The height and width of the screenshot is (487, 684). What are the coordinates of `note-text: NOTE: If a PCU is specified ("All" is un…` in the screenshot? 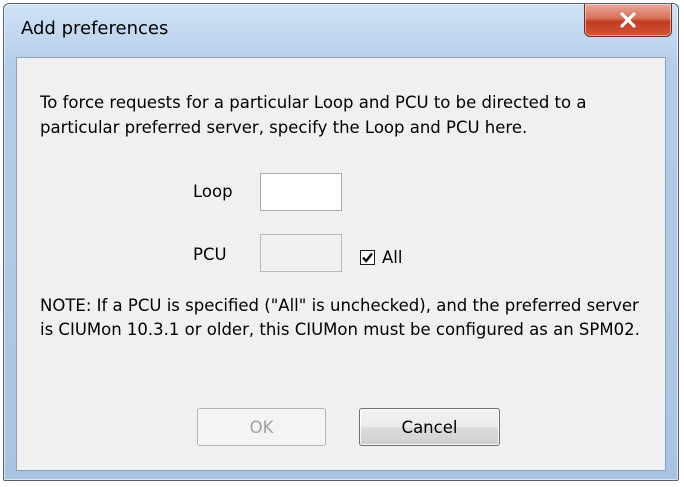 It's located at (340, 317).